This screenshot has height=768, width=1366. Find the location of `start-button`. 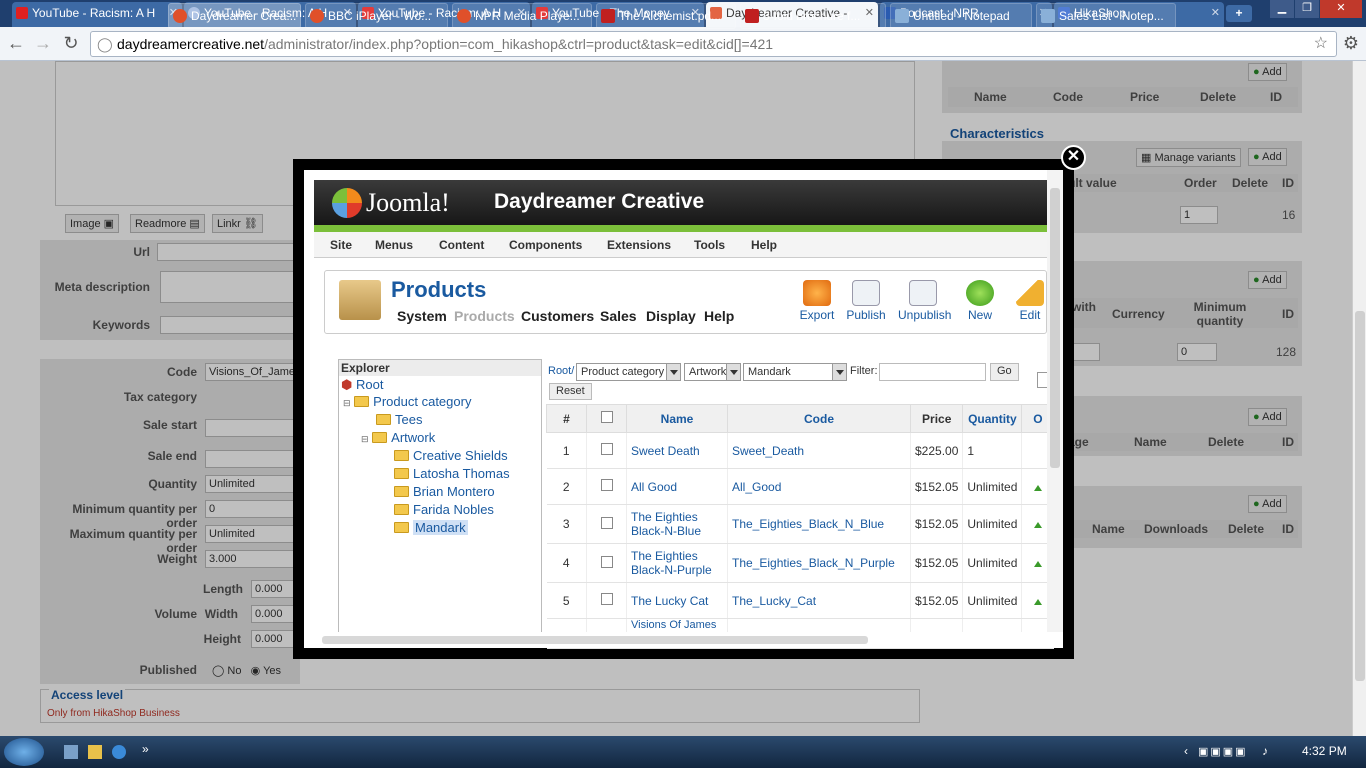

start-button is located at coordinates (24, 752).